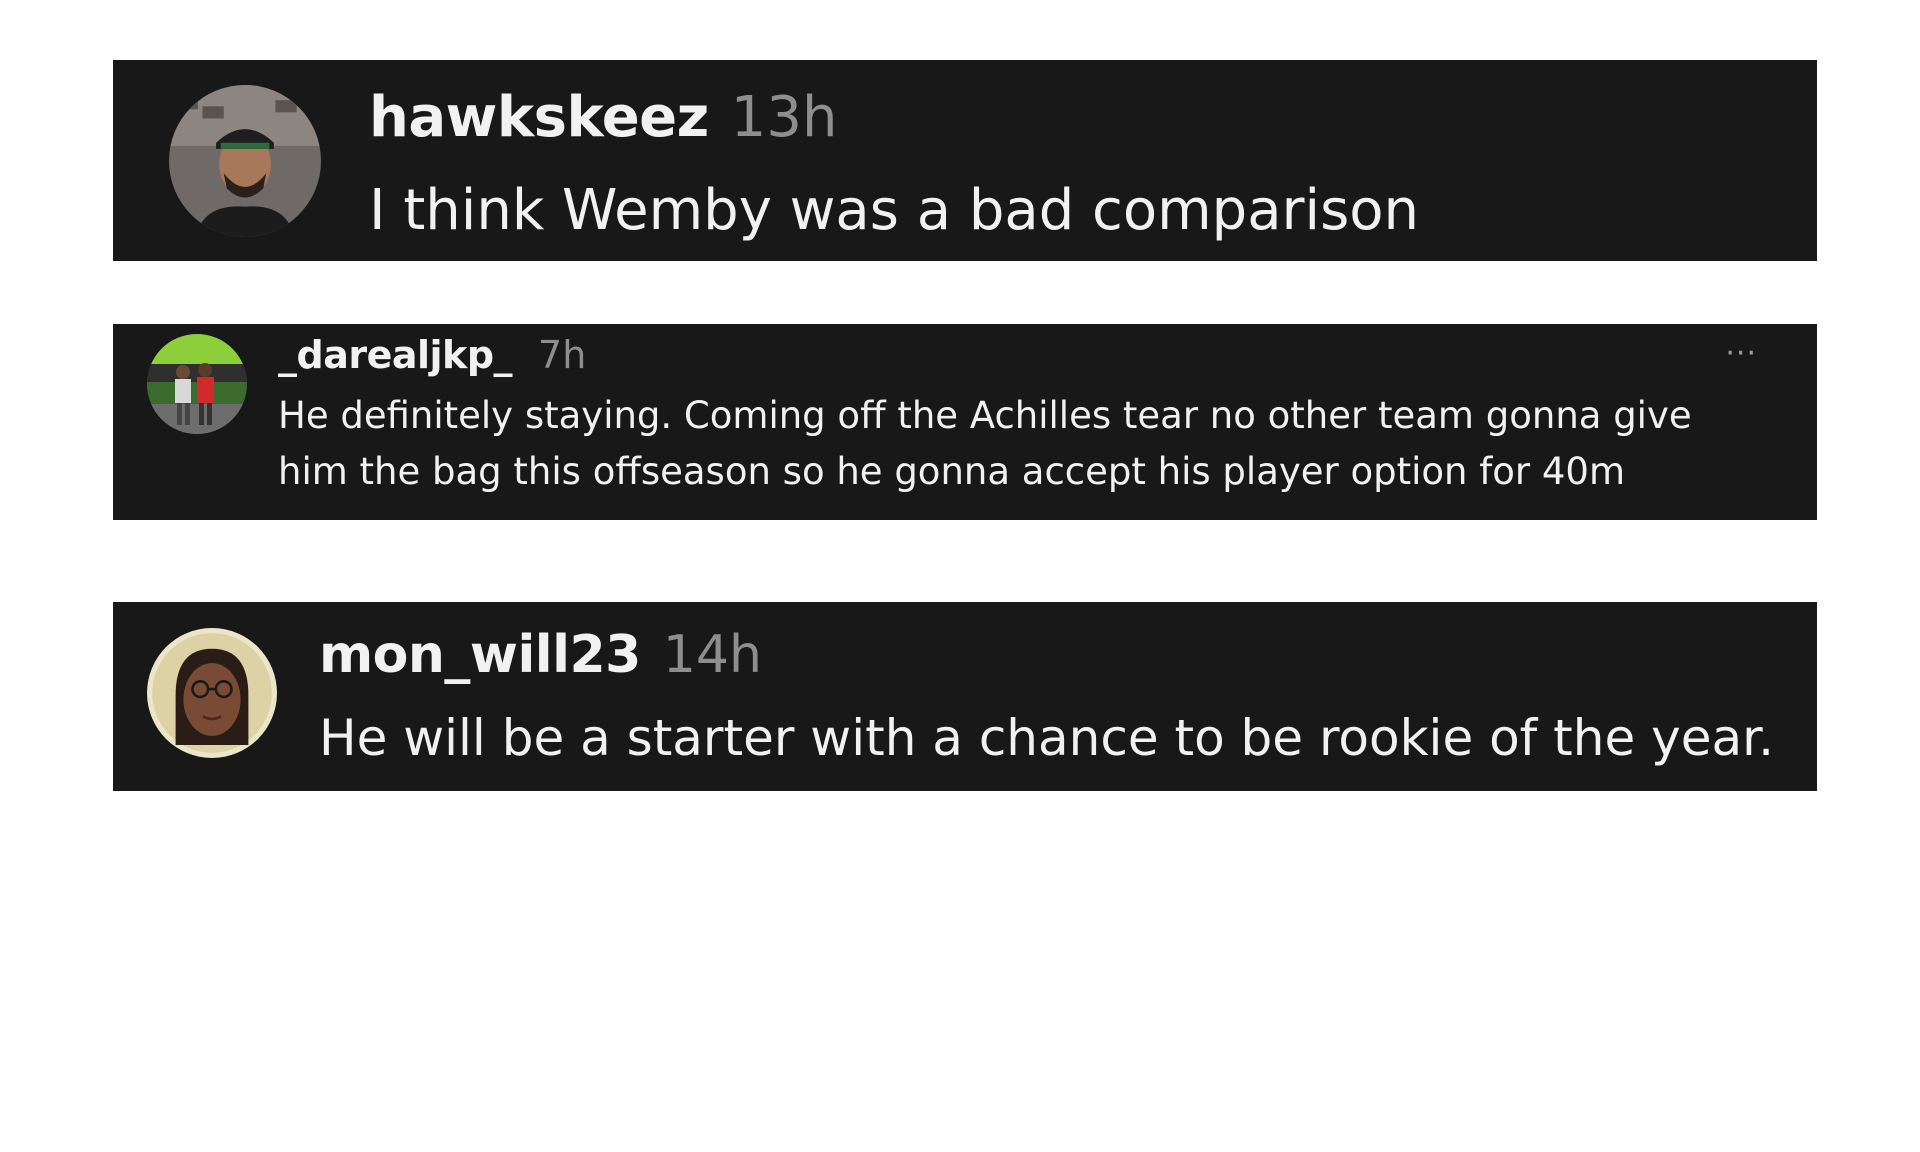  I want to click on username: hawkskeez, so click(539, 117).